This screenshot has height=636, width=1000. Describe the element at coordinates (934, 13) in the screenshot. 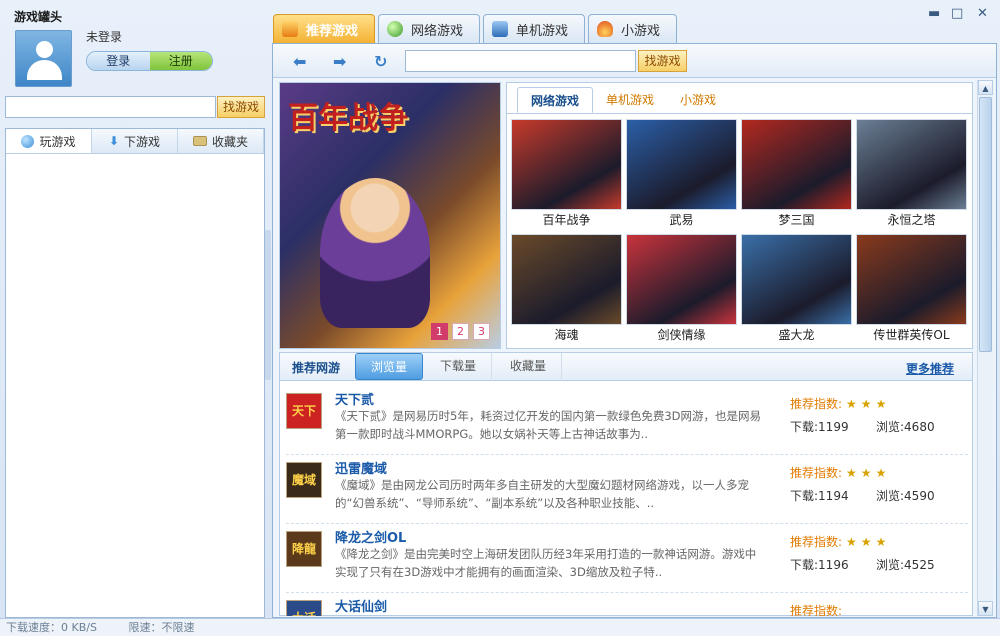

I see `minimize-button: ▬` at that location.